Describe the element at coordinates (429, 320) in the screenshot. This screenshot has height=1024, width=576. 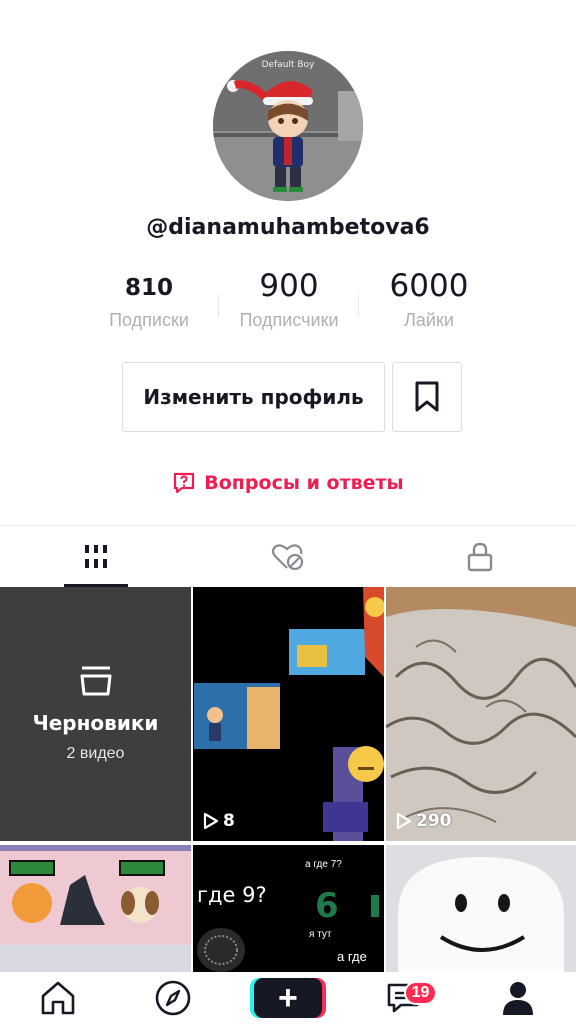
I see `likes-label: Лайки` at that location.